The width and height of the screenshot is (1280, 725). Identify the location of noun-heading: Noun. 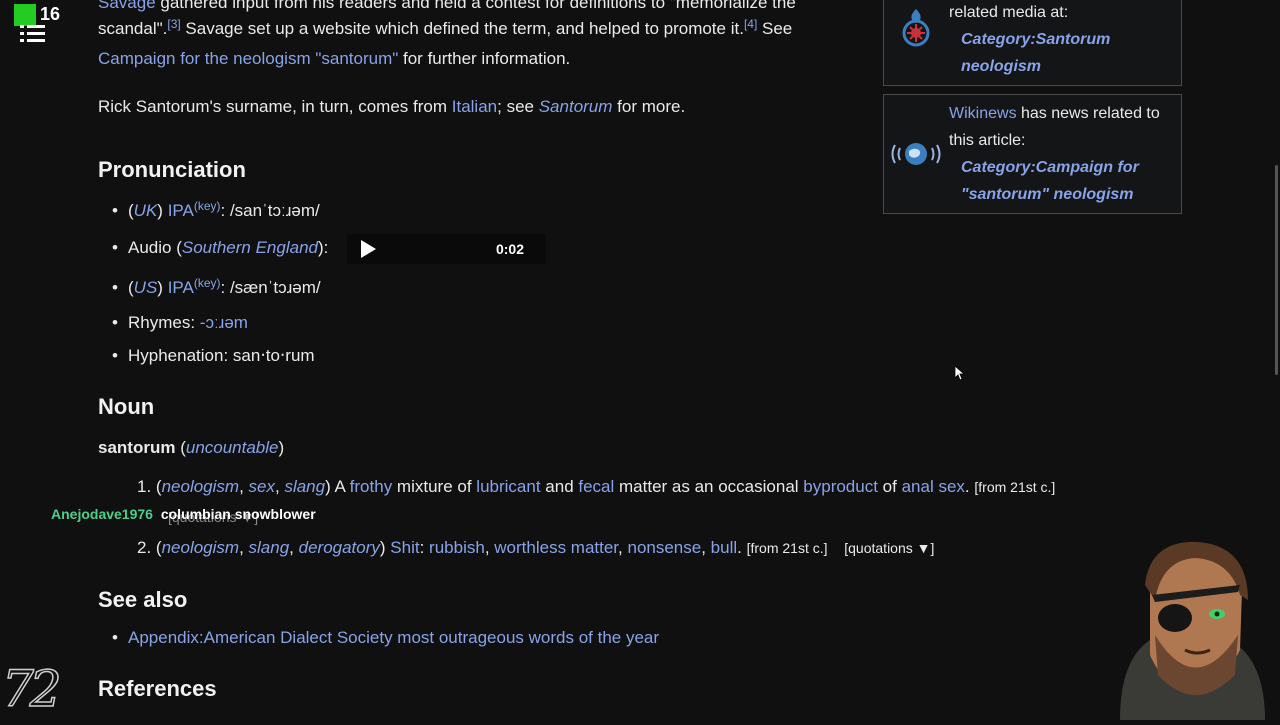
(126, 406).